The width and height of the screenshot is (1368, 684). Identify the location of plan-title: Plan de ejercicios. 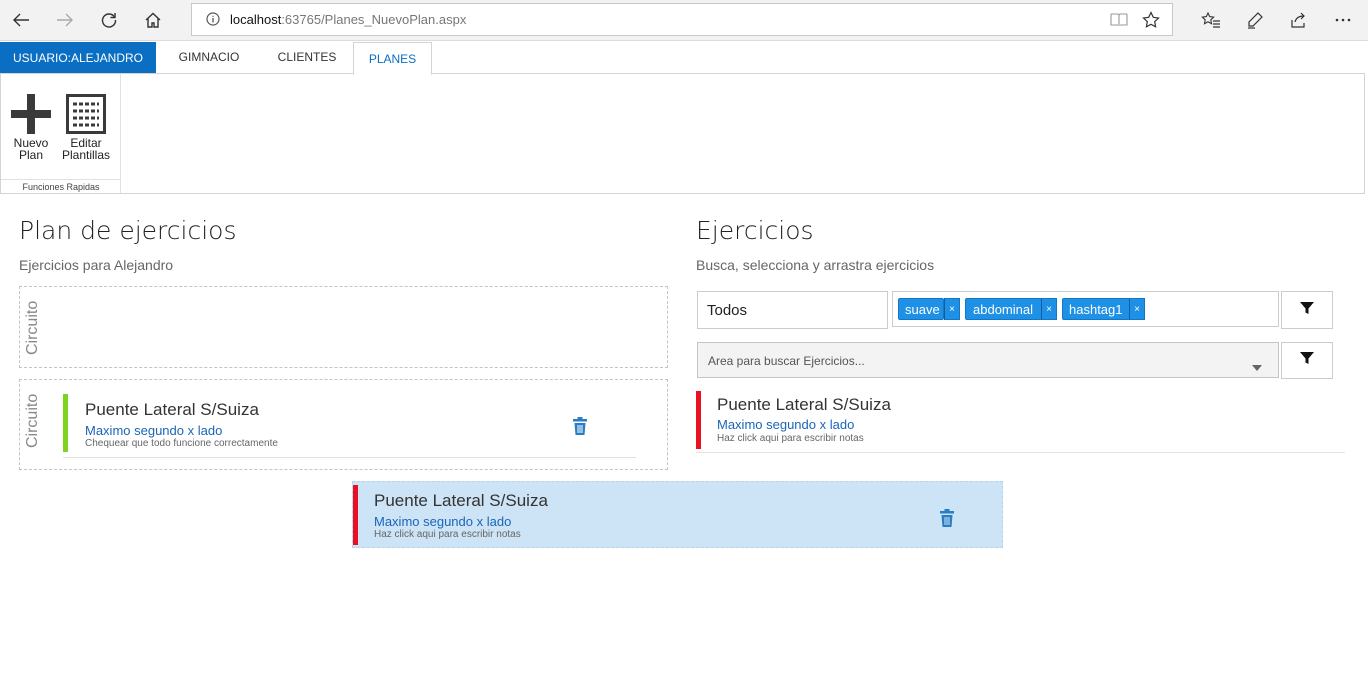
(128, 230).